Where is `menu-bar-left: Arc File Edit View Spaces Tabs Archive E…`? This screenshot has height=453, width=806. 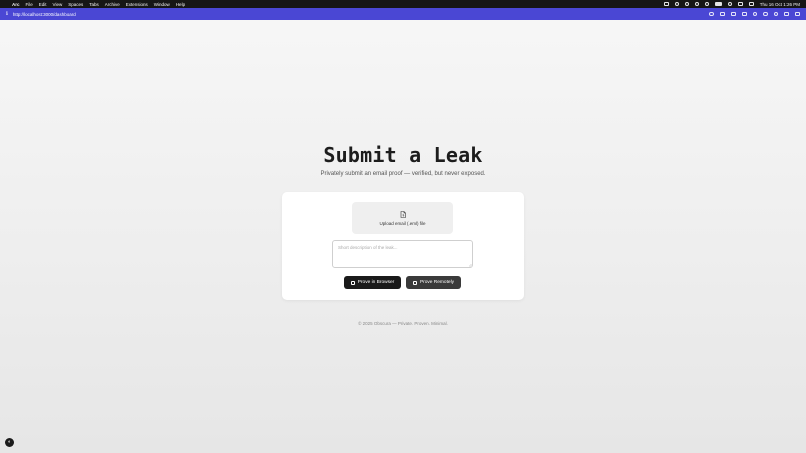
menu-bar-left: Arc File Edit View Spaces Tabs Archive E… is located at coordinates (95, 4).